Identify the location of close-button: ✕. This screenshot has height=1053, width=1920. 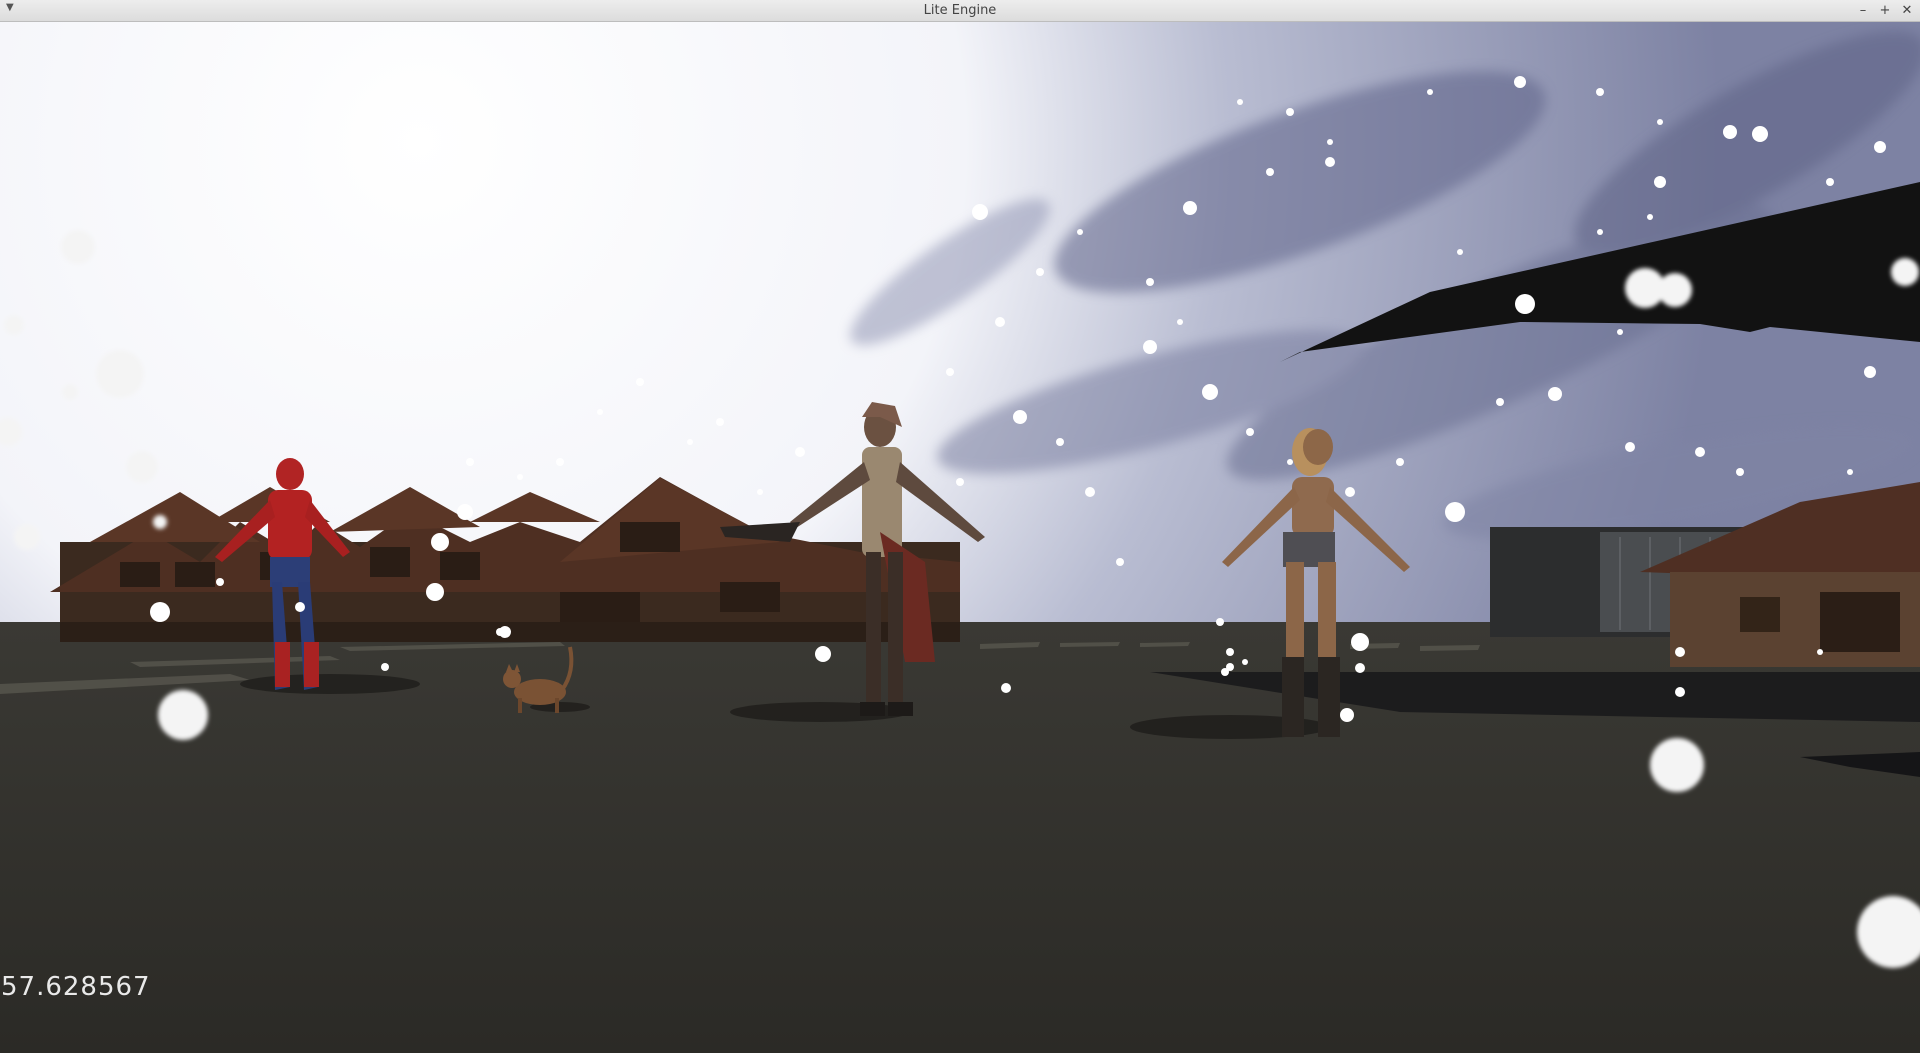
(1907, 11).